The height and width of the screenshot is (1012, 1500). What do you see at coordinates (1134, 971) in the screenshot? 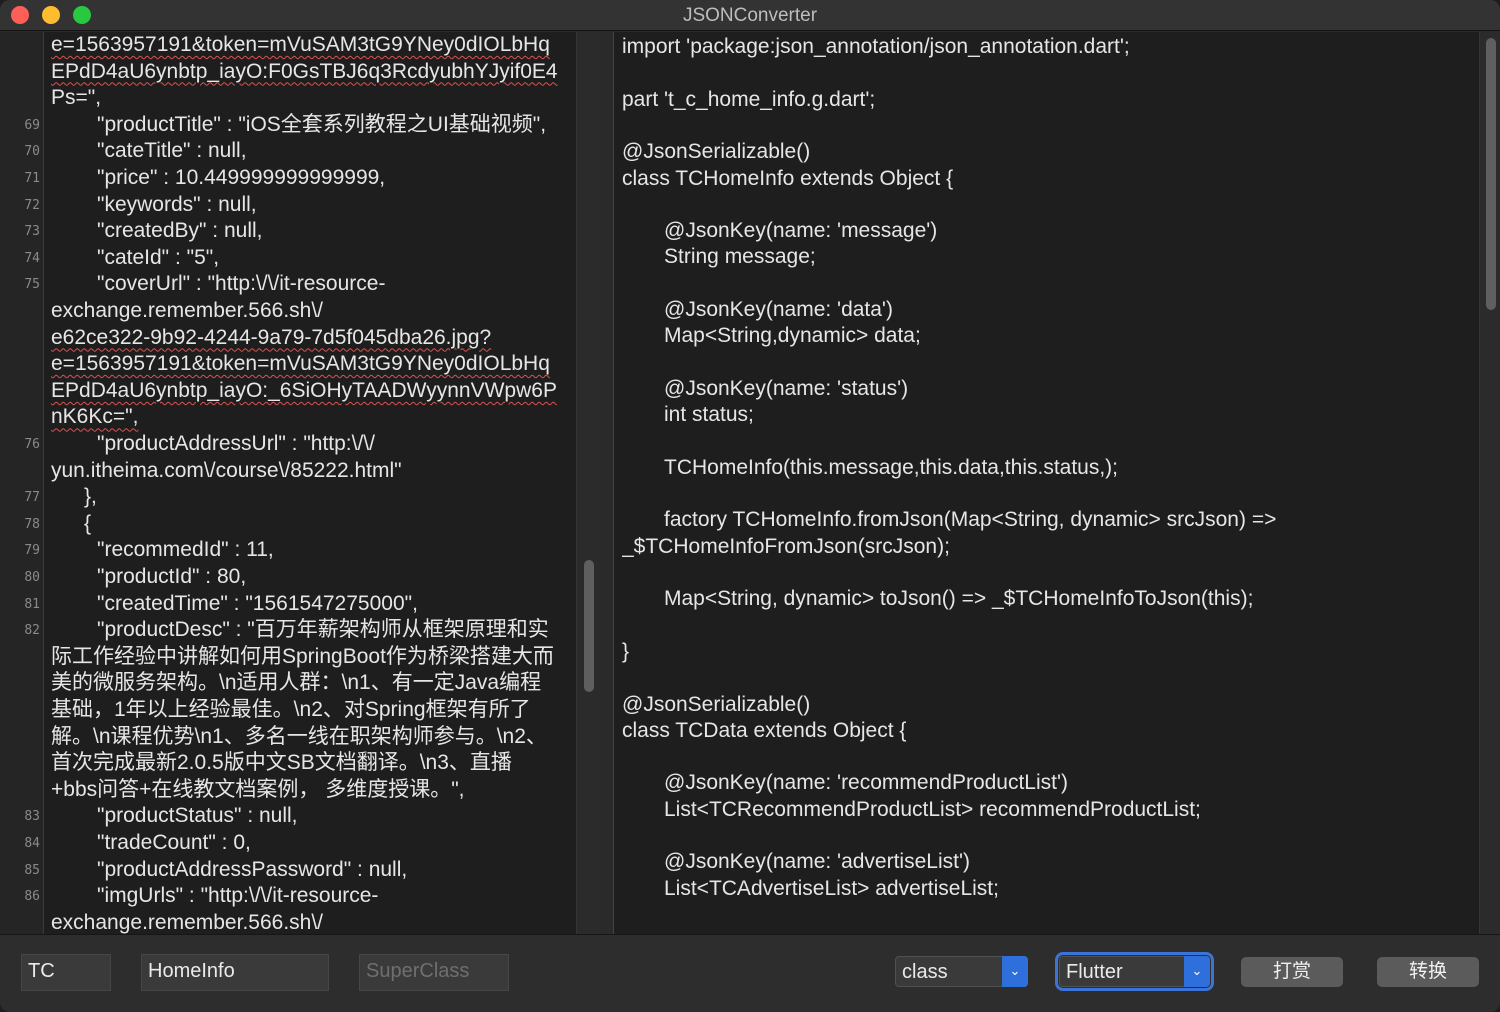
I see `language-select: Flutter ⌄` at bounding box center [1134, 971].